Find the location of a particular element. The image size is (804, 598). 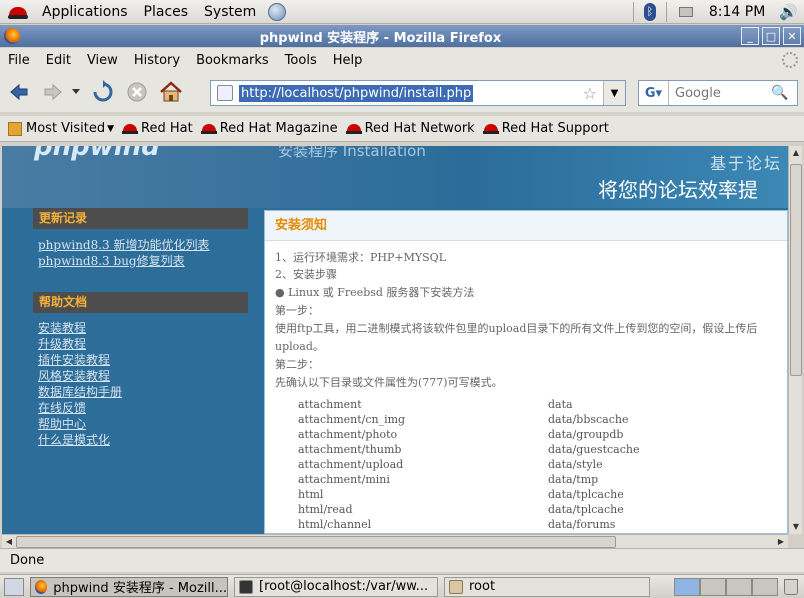

site-identity-icon is located at coordinates (225, 93).